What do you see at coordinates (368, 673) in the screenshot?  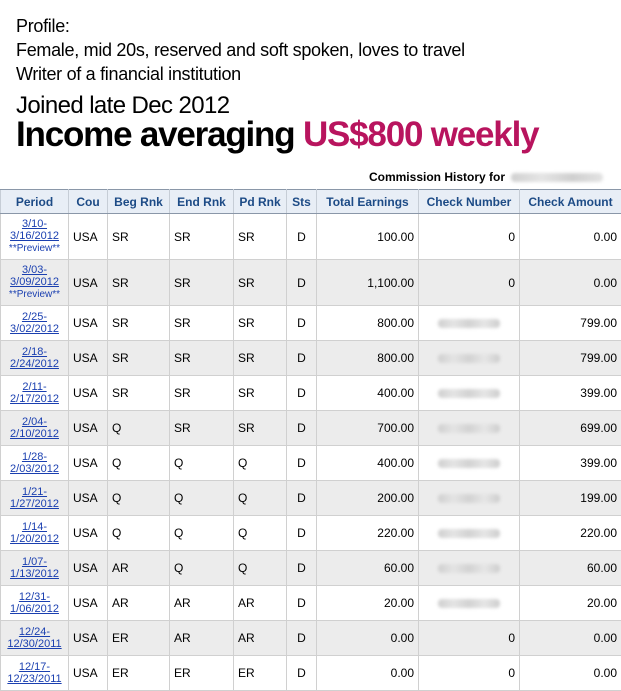 I see `total-earnings-cell: 0.00` at bounding box center [368, 673].